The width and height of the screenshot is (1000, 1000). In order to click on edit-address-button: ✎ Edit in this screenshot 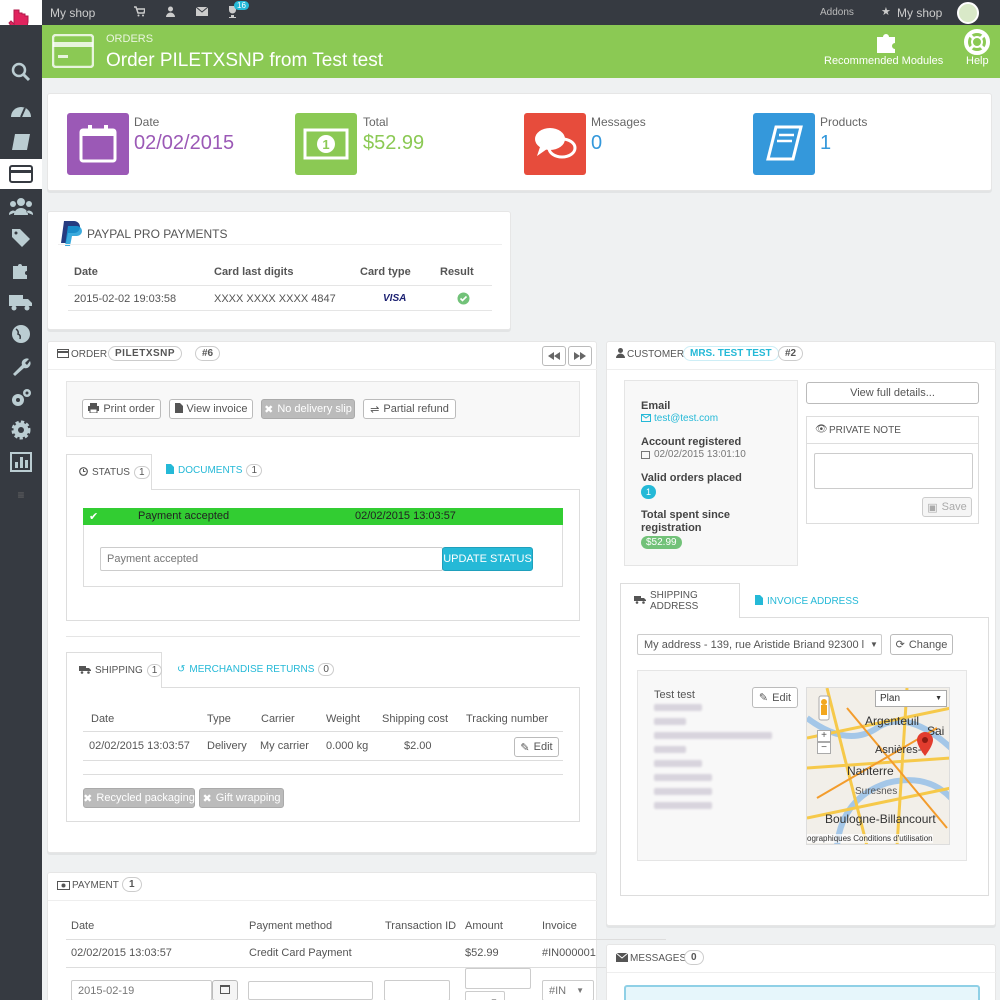, I will do `click(775, 697)`.